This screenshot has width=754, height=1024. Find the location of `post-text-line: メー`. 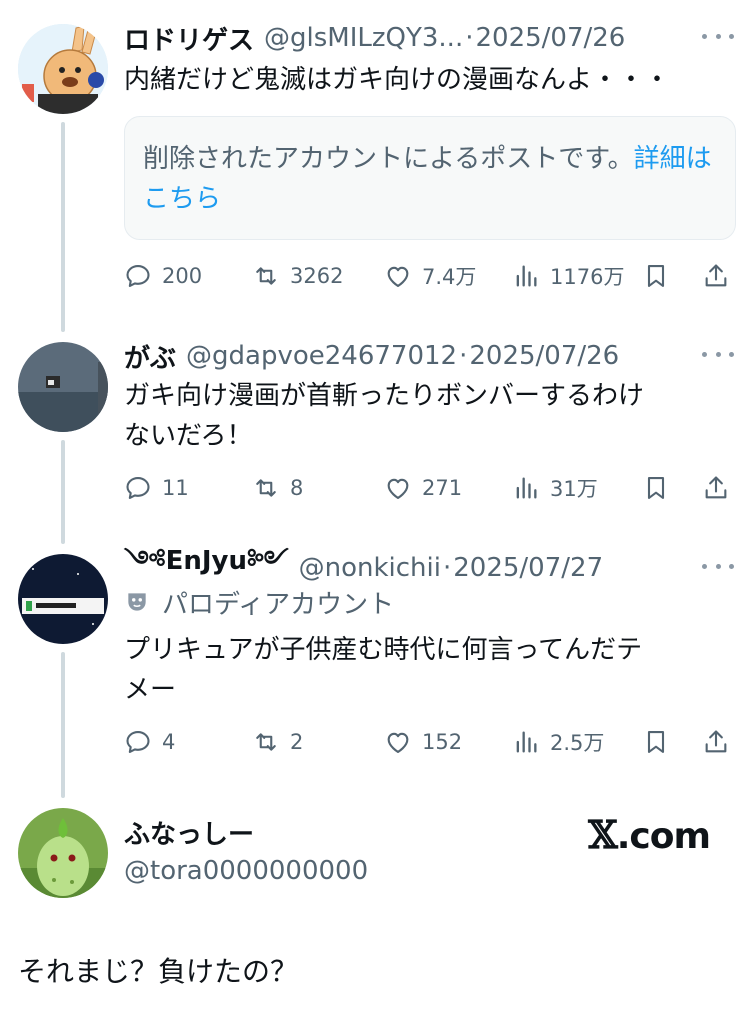

post-text-line: メー is located at coordinates (150, 690).